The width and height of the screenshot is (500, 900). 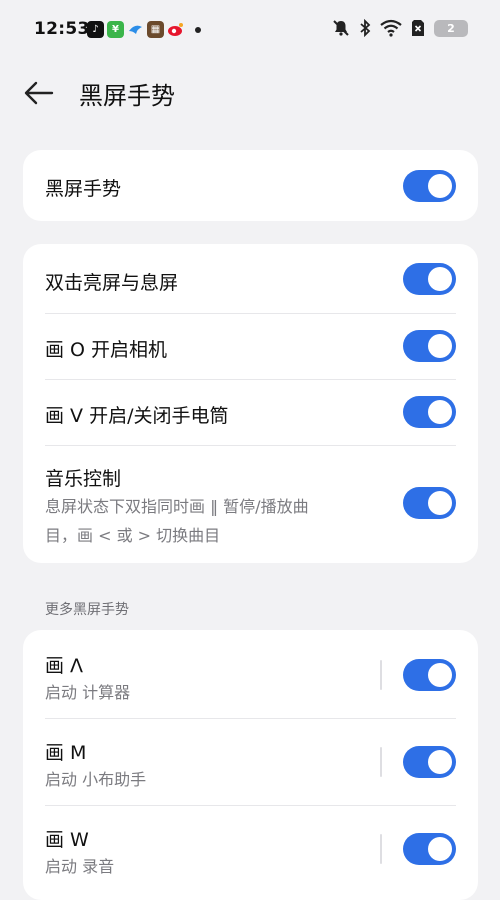 I want to click on gesture-title: 音乐控制, so click(x=83, y=479).